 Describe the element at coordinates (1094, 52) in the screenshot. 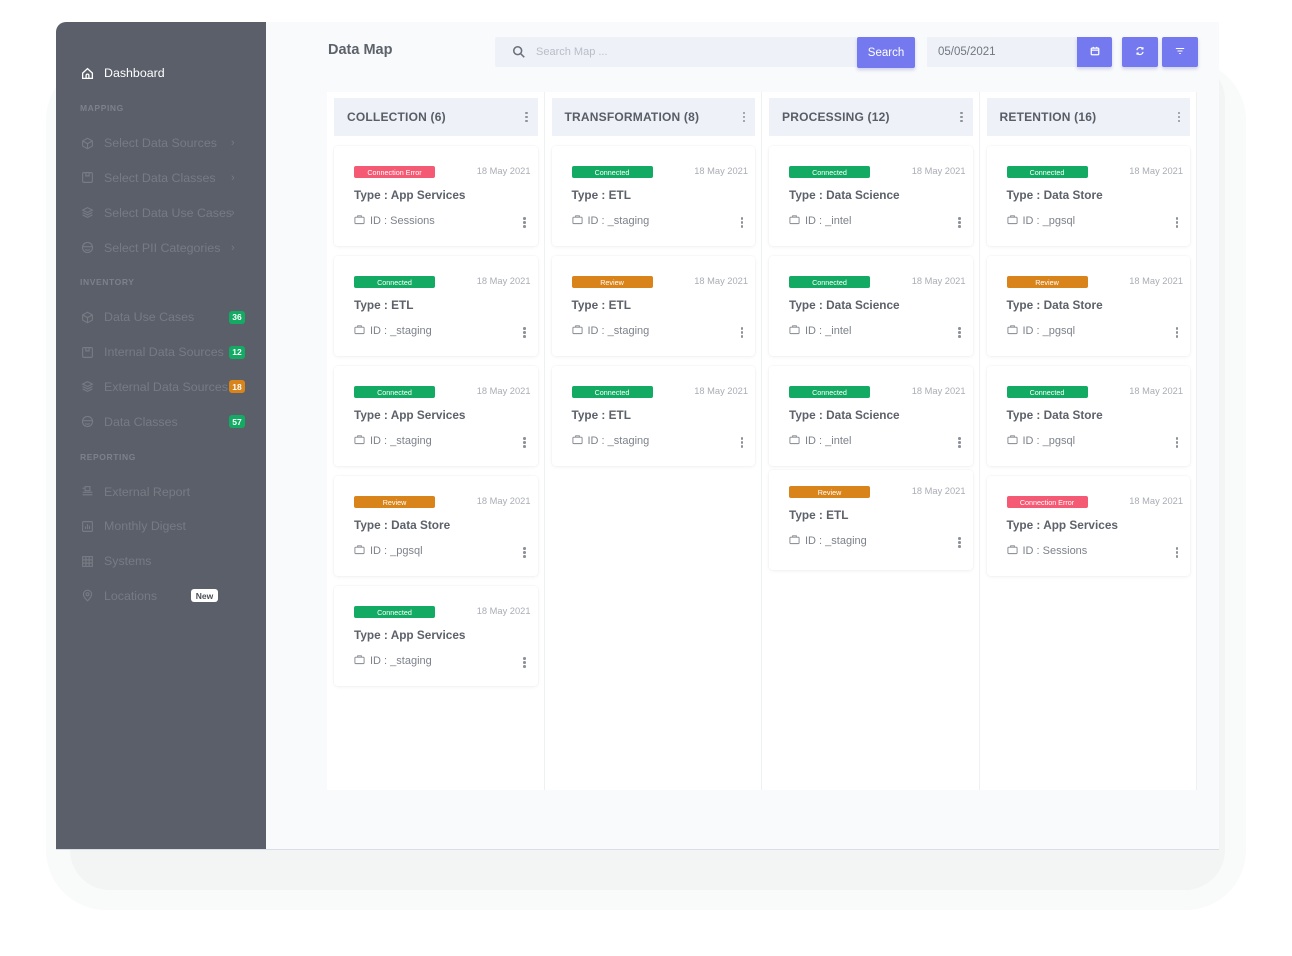

I see `calendar-button` at that location.